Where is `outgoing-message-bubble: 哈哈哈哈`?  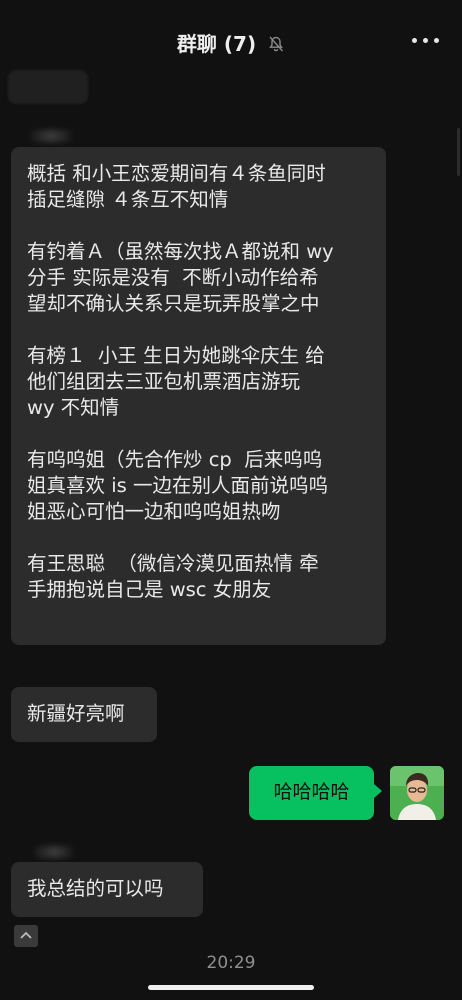 outgoing-message-bubble: 哈哈哈哈 is located at coordinates (315, 793).